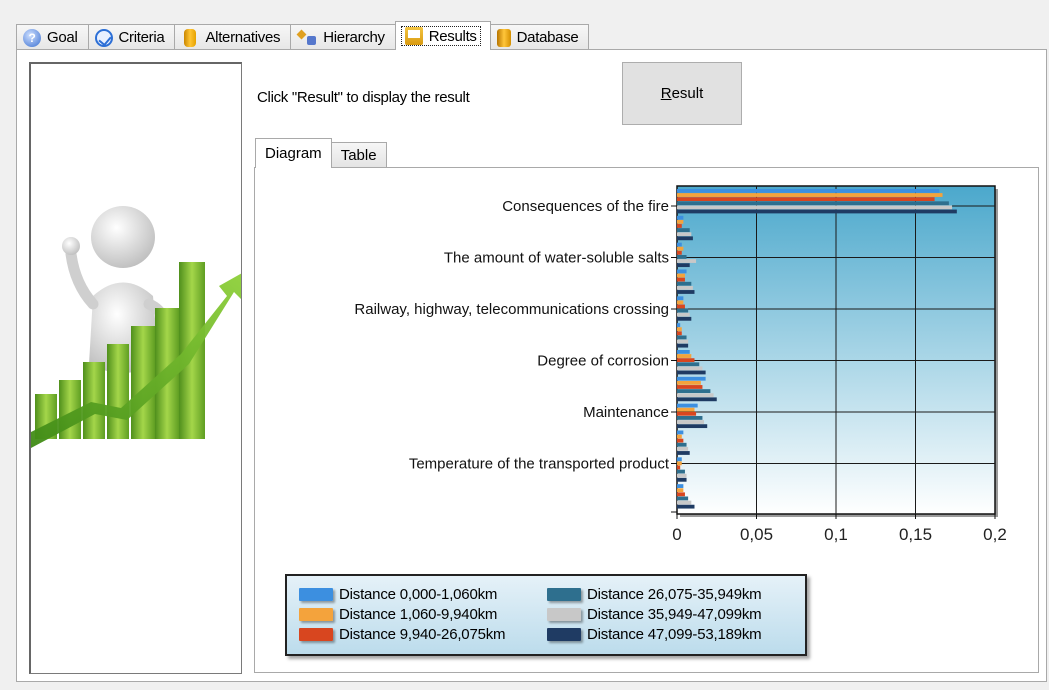 The height and width of the screenshot is (690, 1049). What do you see at coordinates (603, 361) in the screenshot?
I see `y-category-label: Degree of corrosion` at bounding box center [603, 361].